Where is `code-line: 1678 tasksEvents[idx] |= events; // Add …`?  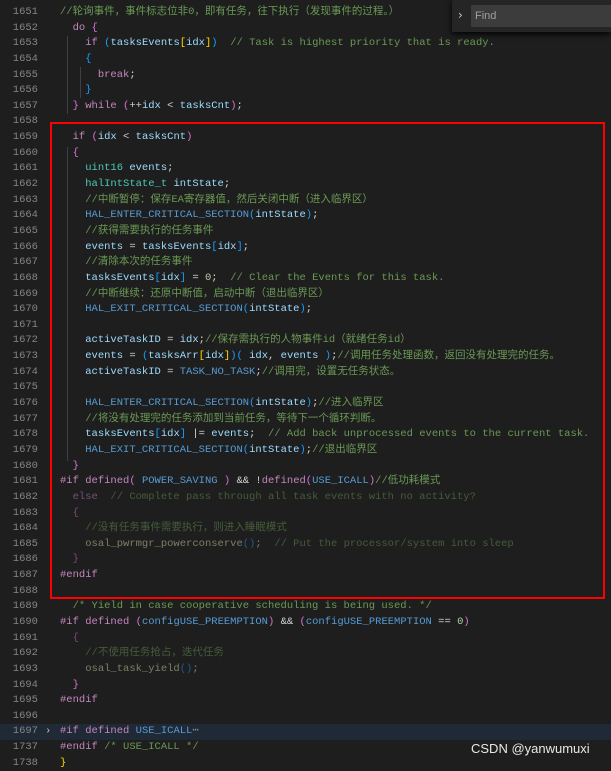
code-line: 1678 tasksEvents[idx] |= events; // Add … is located at coordinates (305, 435).